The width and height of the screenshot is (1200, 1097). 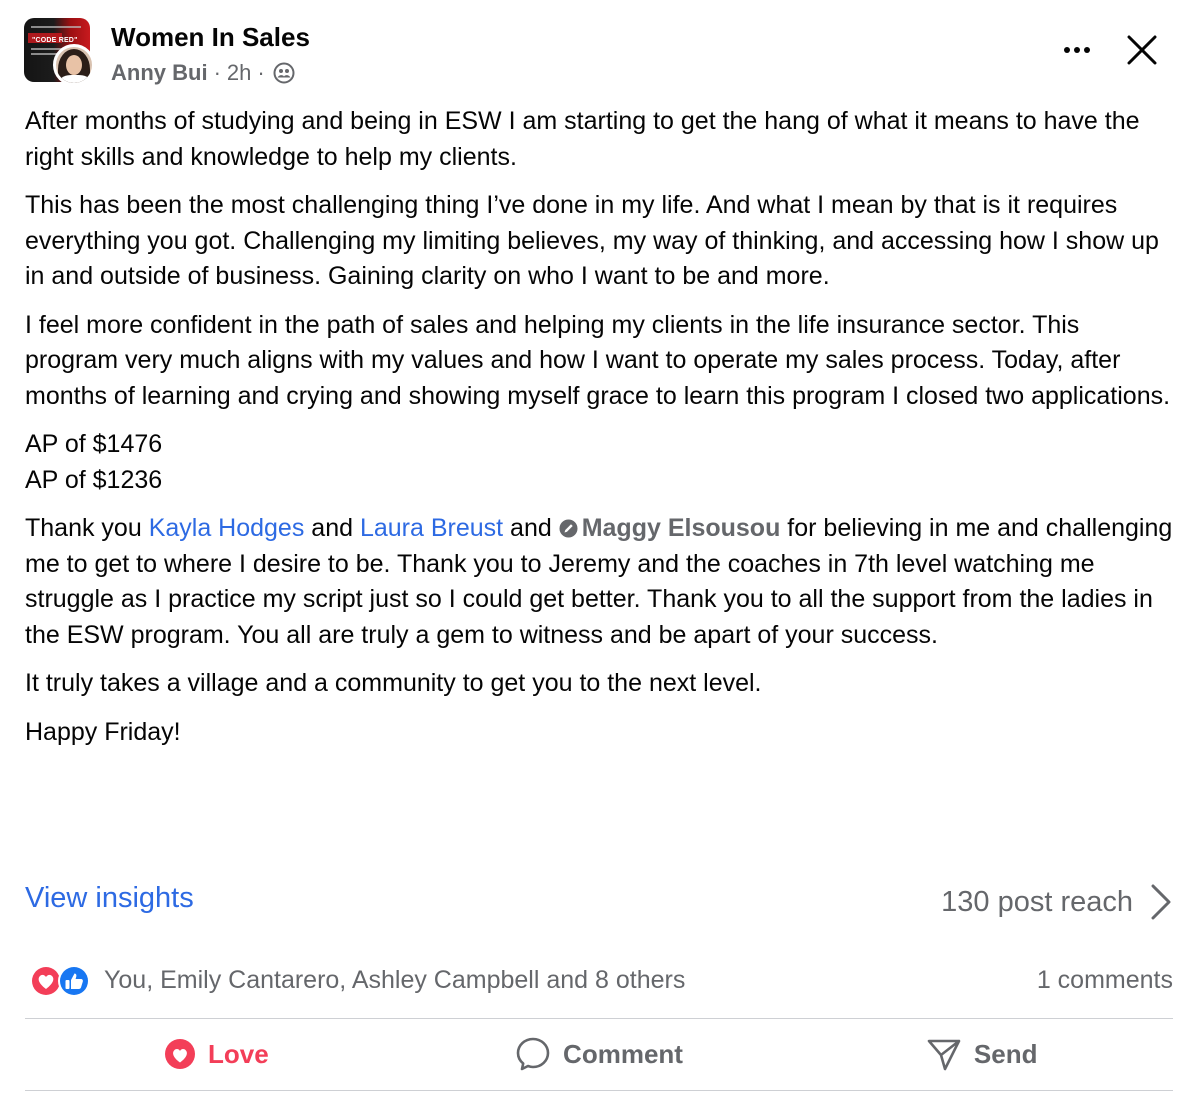 What do you see at coordinates (239, 73) in the screenshot?
I see `post-timestamp: 2h` at bounding box center [239, 73].